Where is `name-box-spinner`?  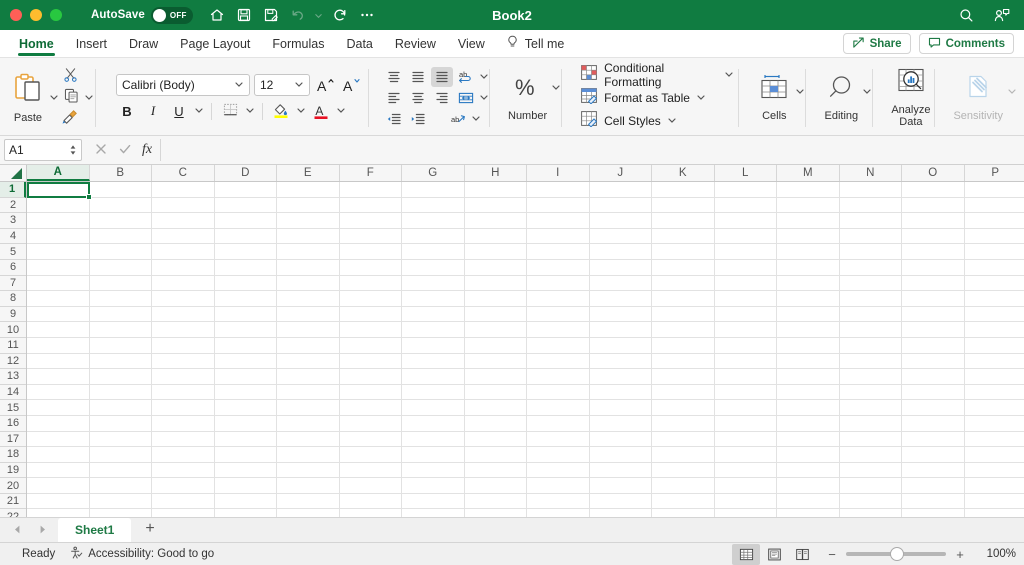
name-box-spinner is located at coordinates (73, 150).